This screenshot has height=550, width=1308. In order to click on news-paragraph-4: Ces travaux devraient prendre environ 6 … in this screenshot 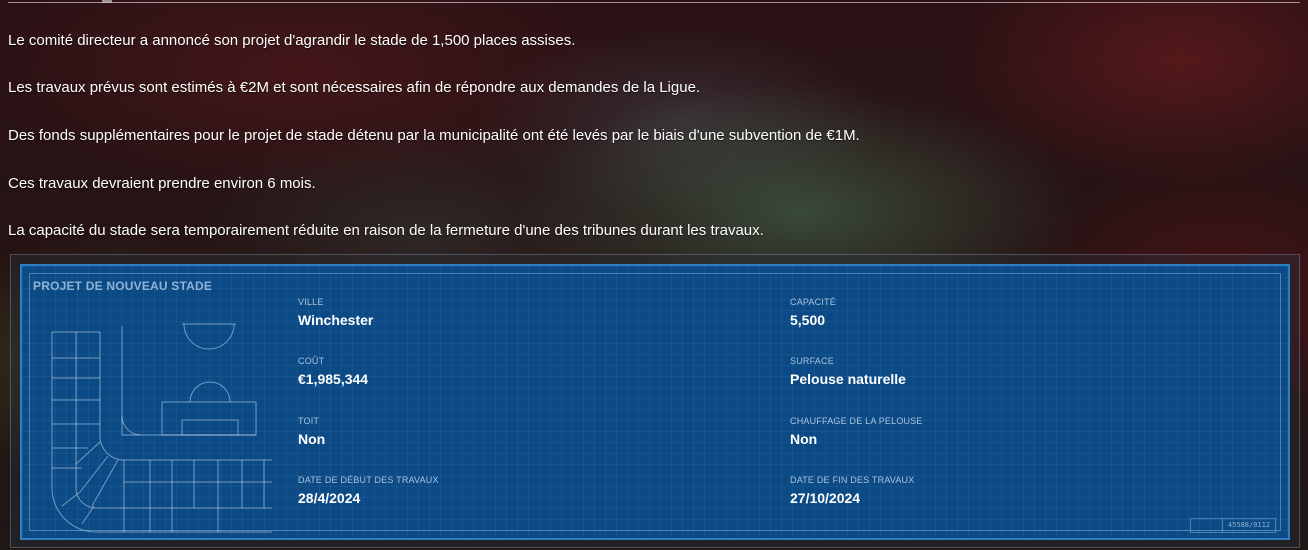, I will do `click(162, 183)`.